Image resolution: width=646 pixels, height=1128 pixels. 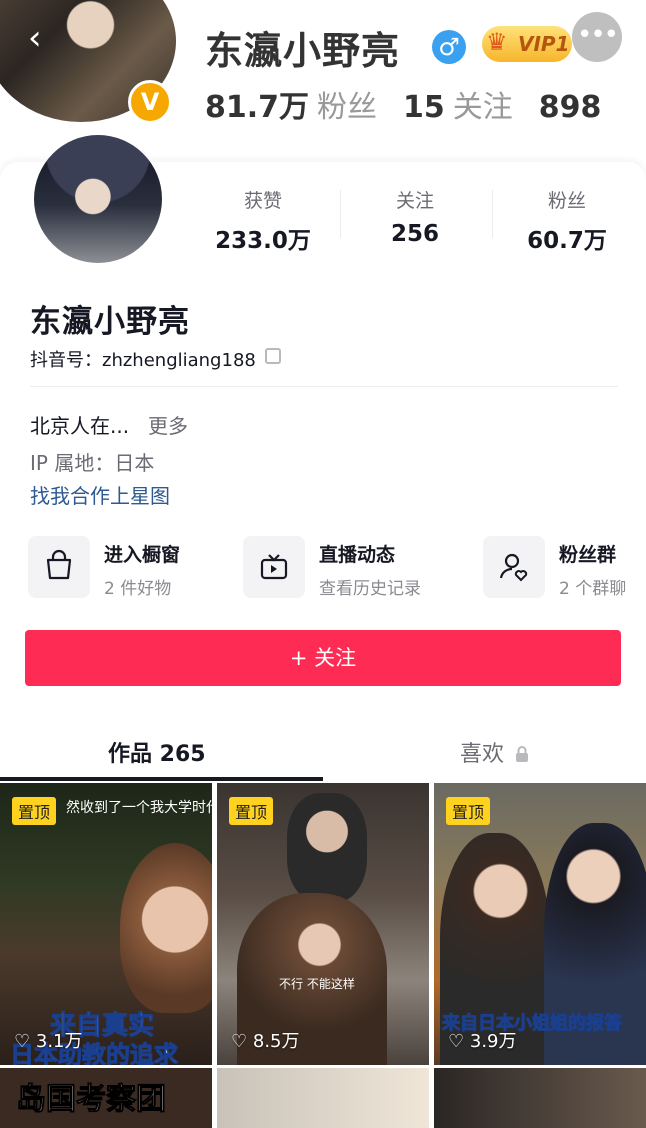 What do you see at coordinates (91, 1100) in the screenshot?
I see `video-caption: 岛国考察团` at bounding box center [91, 1100].